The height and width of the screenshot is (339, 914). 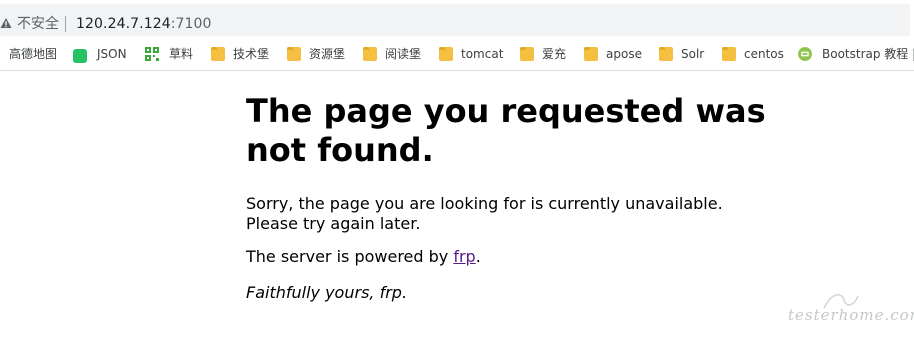 I want to click on page-title: The page you requested was not found., so click(x=506, y=130).